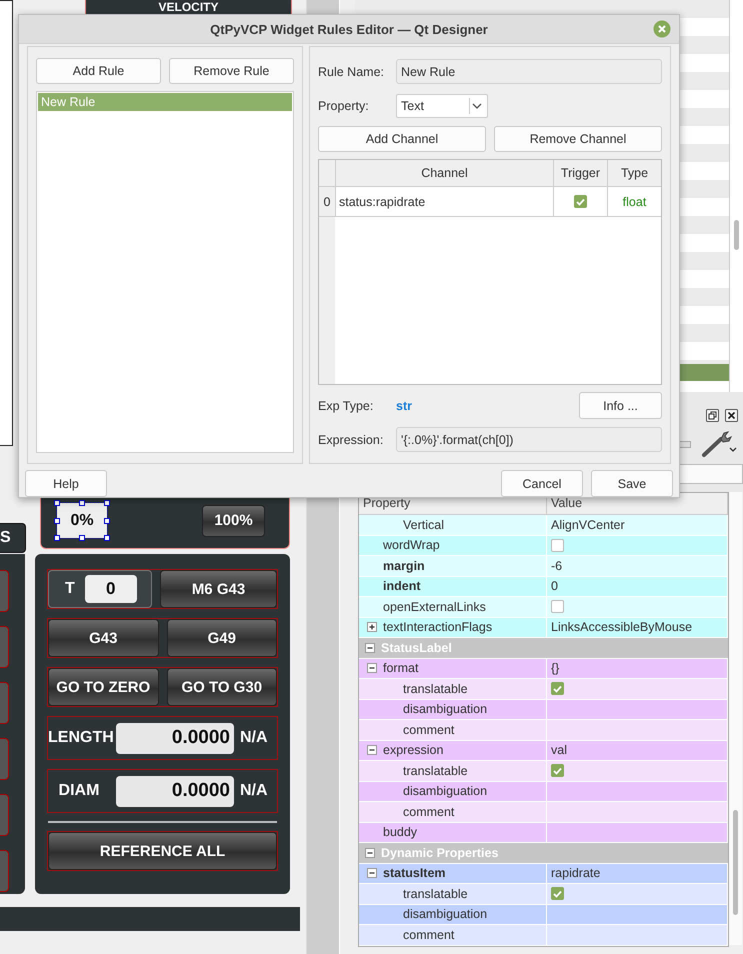 This screenshot has width=743, height=954. I want to click on button: Cancel, so click(542, 483).